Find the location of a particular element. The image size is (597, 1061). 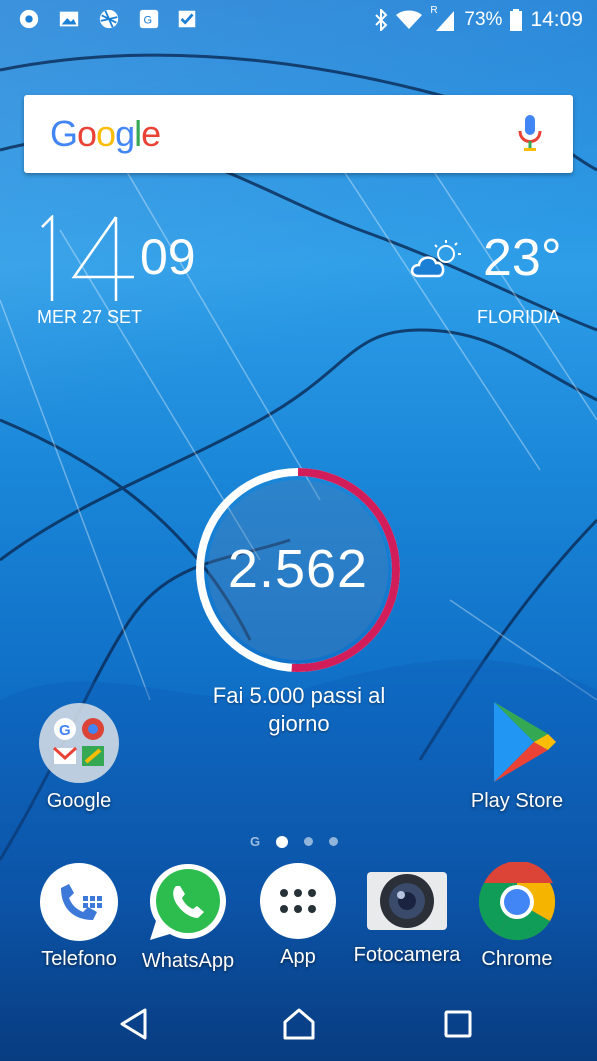

fotocamera-label: Fotocamera is located at coordinates (407, 955).